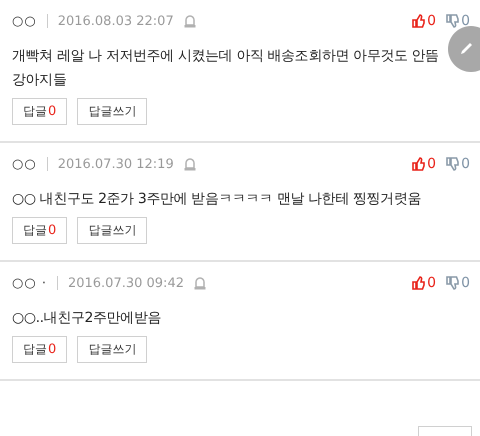  What do you see at coordinates (126, 283) in the screenshot?
I see `comment-date: 2016.07.30 09:42` at bounding box center [126, 283].